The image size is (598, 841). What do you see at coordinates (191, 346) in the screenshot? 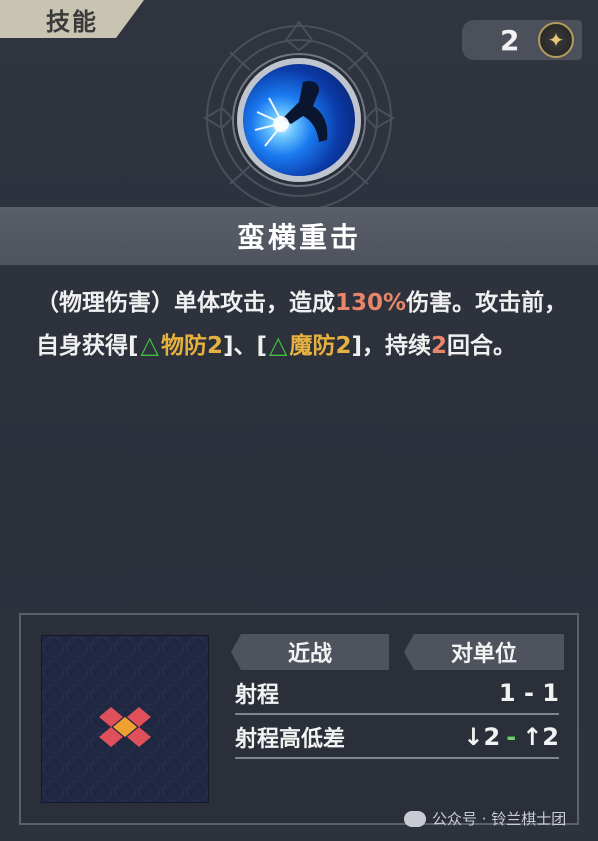
I see `buff-physical-defense: 物防2` at bounding box center [191, 346].